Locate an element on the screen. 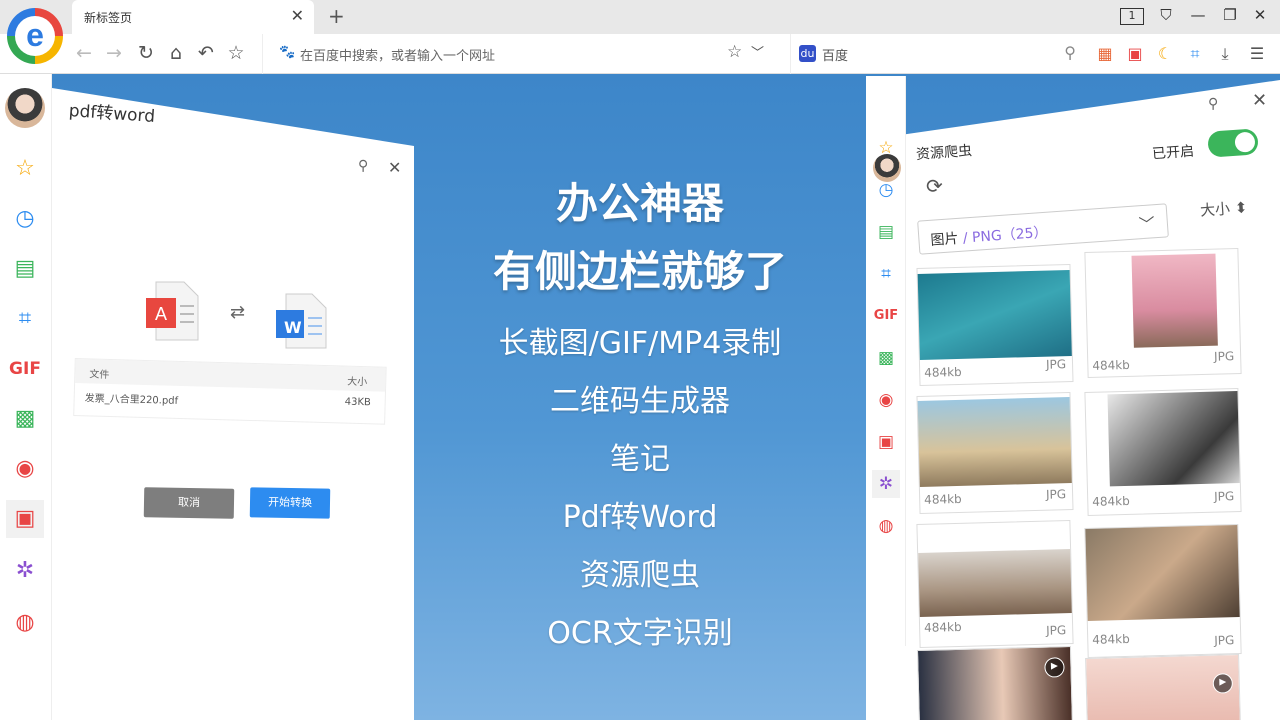 This screenshot has width=1280, height=720. cancel-button: 取消 is located at coordinates (189, 503).